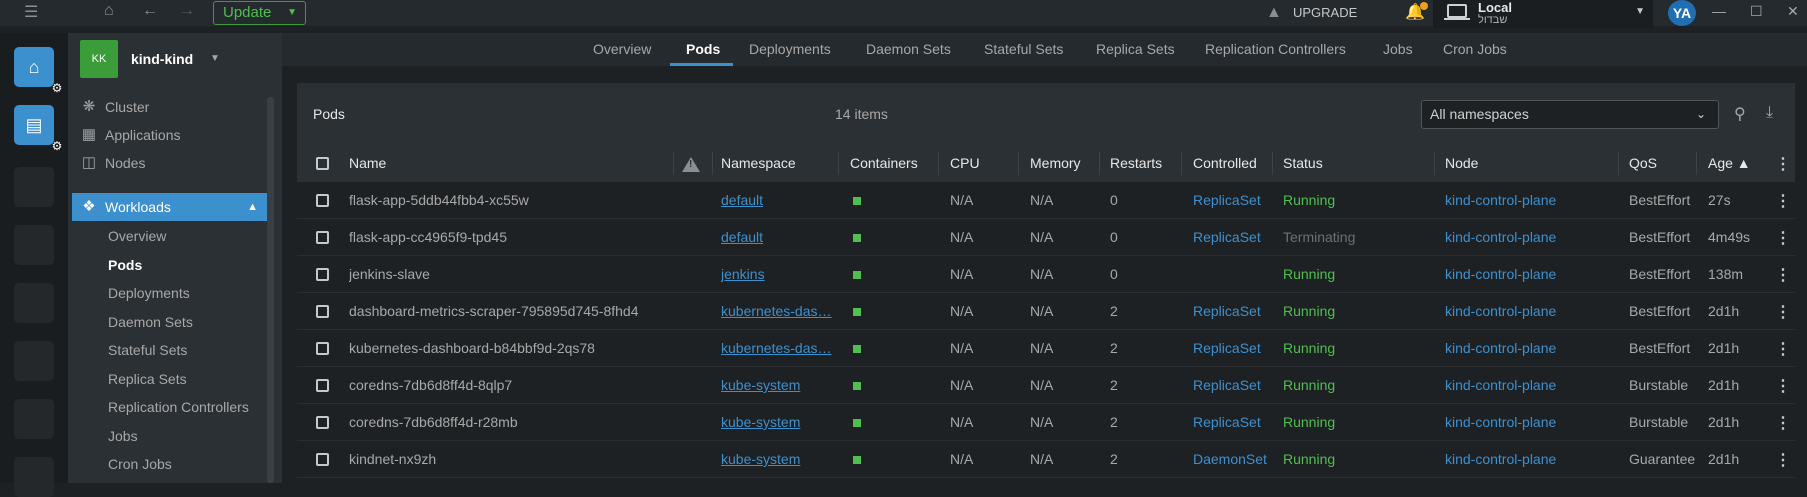  I want to click on column-header-restarts: Restarts, so click(1136, 163).